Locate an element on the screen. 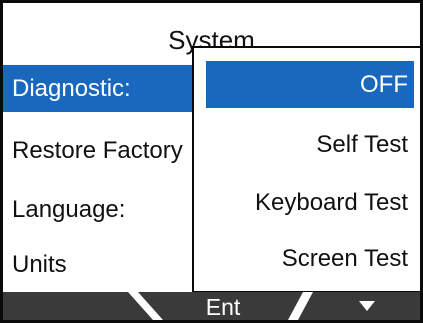  menu-item-diagnostic: Diagnostic: is located at coordinates (103, 88).